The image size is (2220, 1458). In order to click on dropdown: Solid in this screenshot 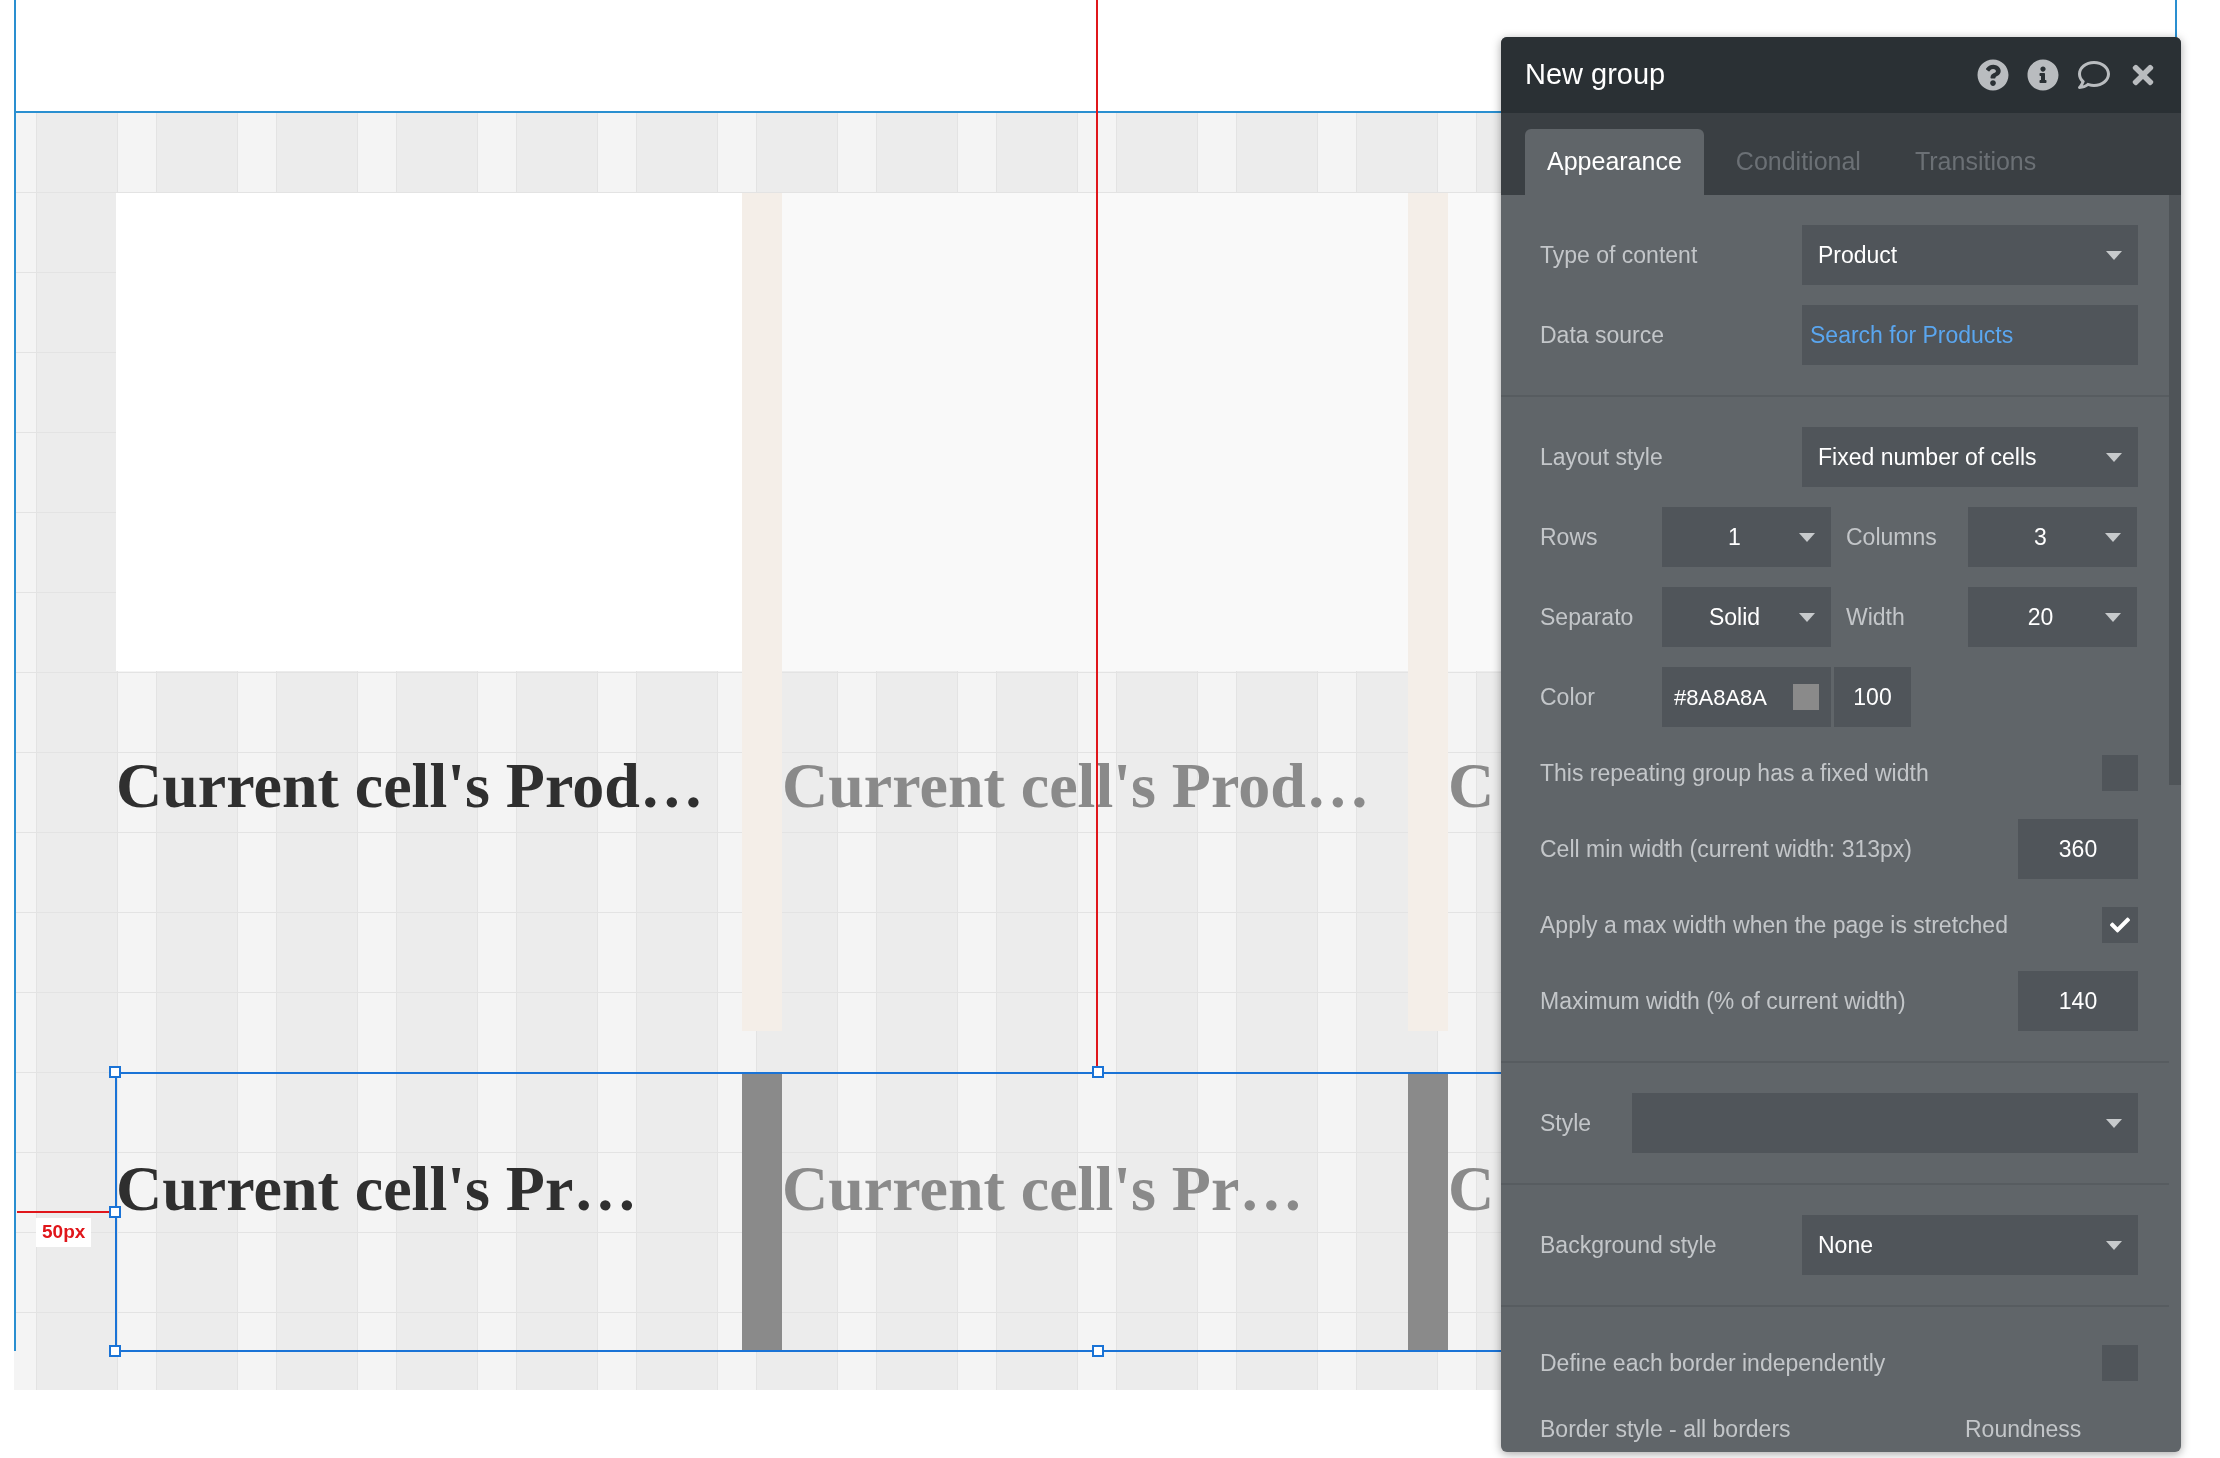, I will do `click(1746, 617)`.